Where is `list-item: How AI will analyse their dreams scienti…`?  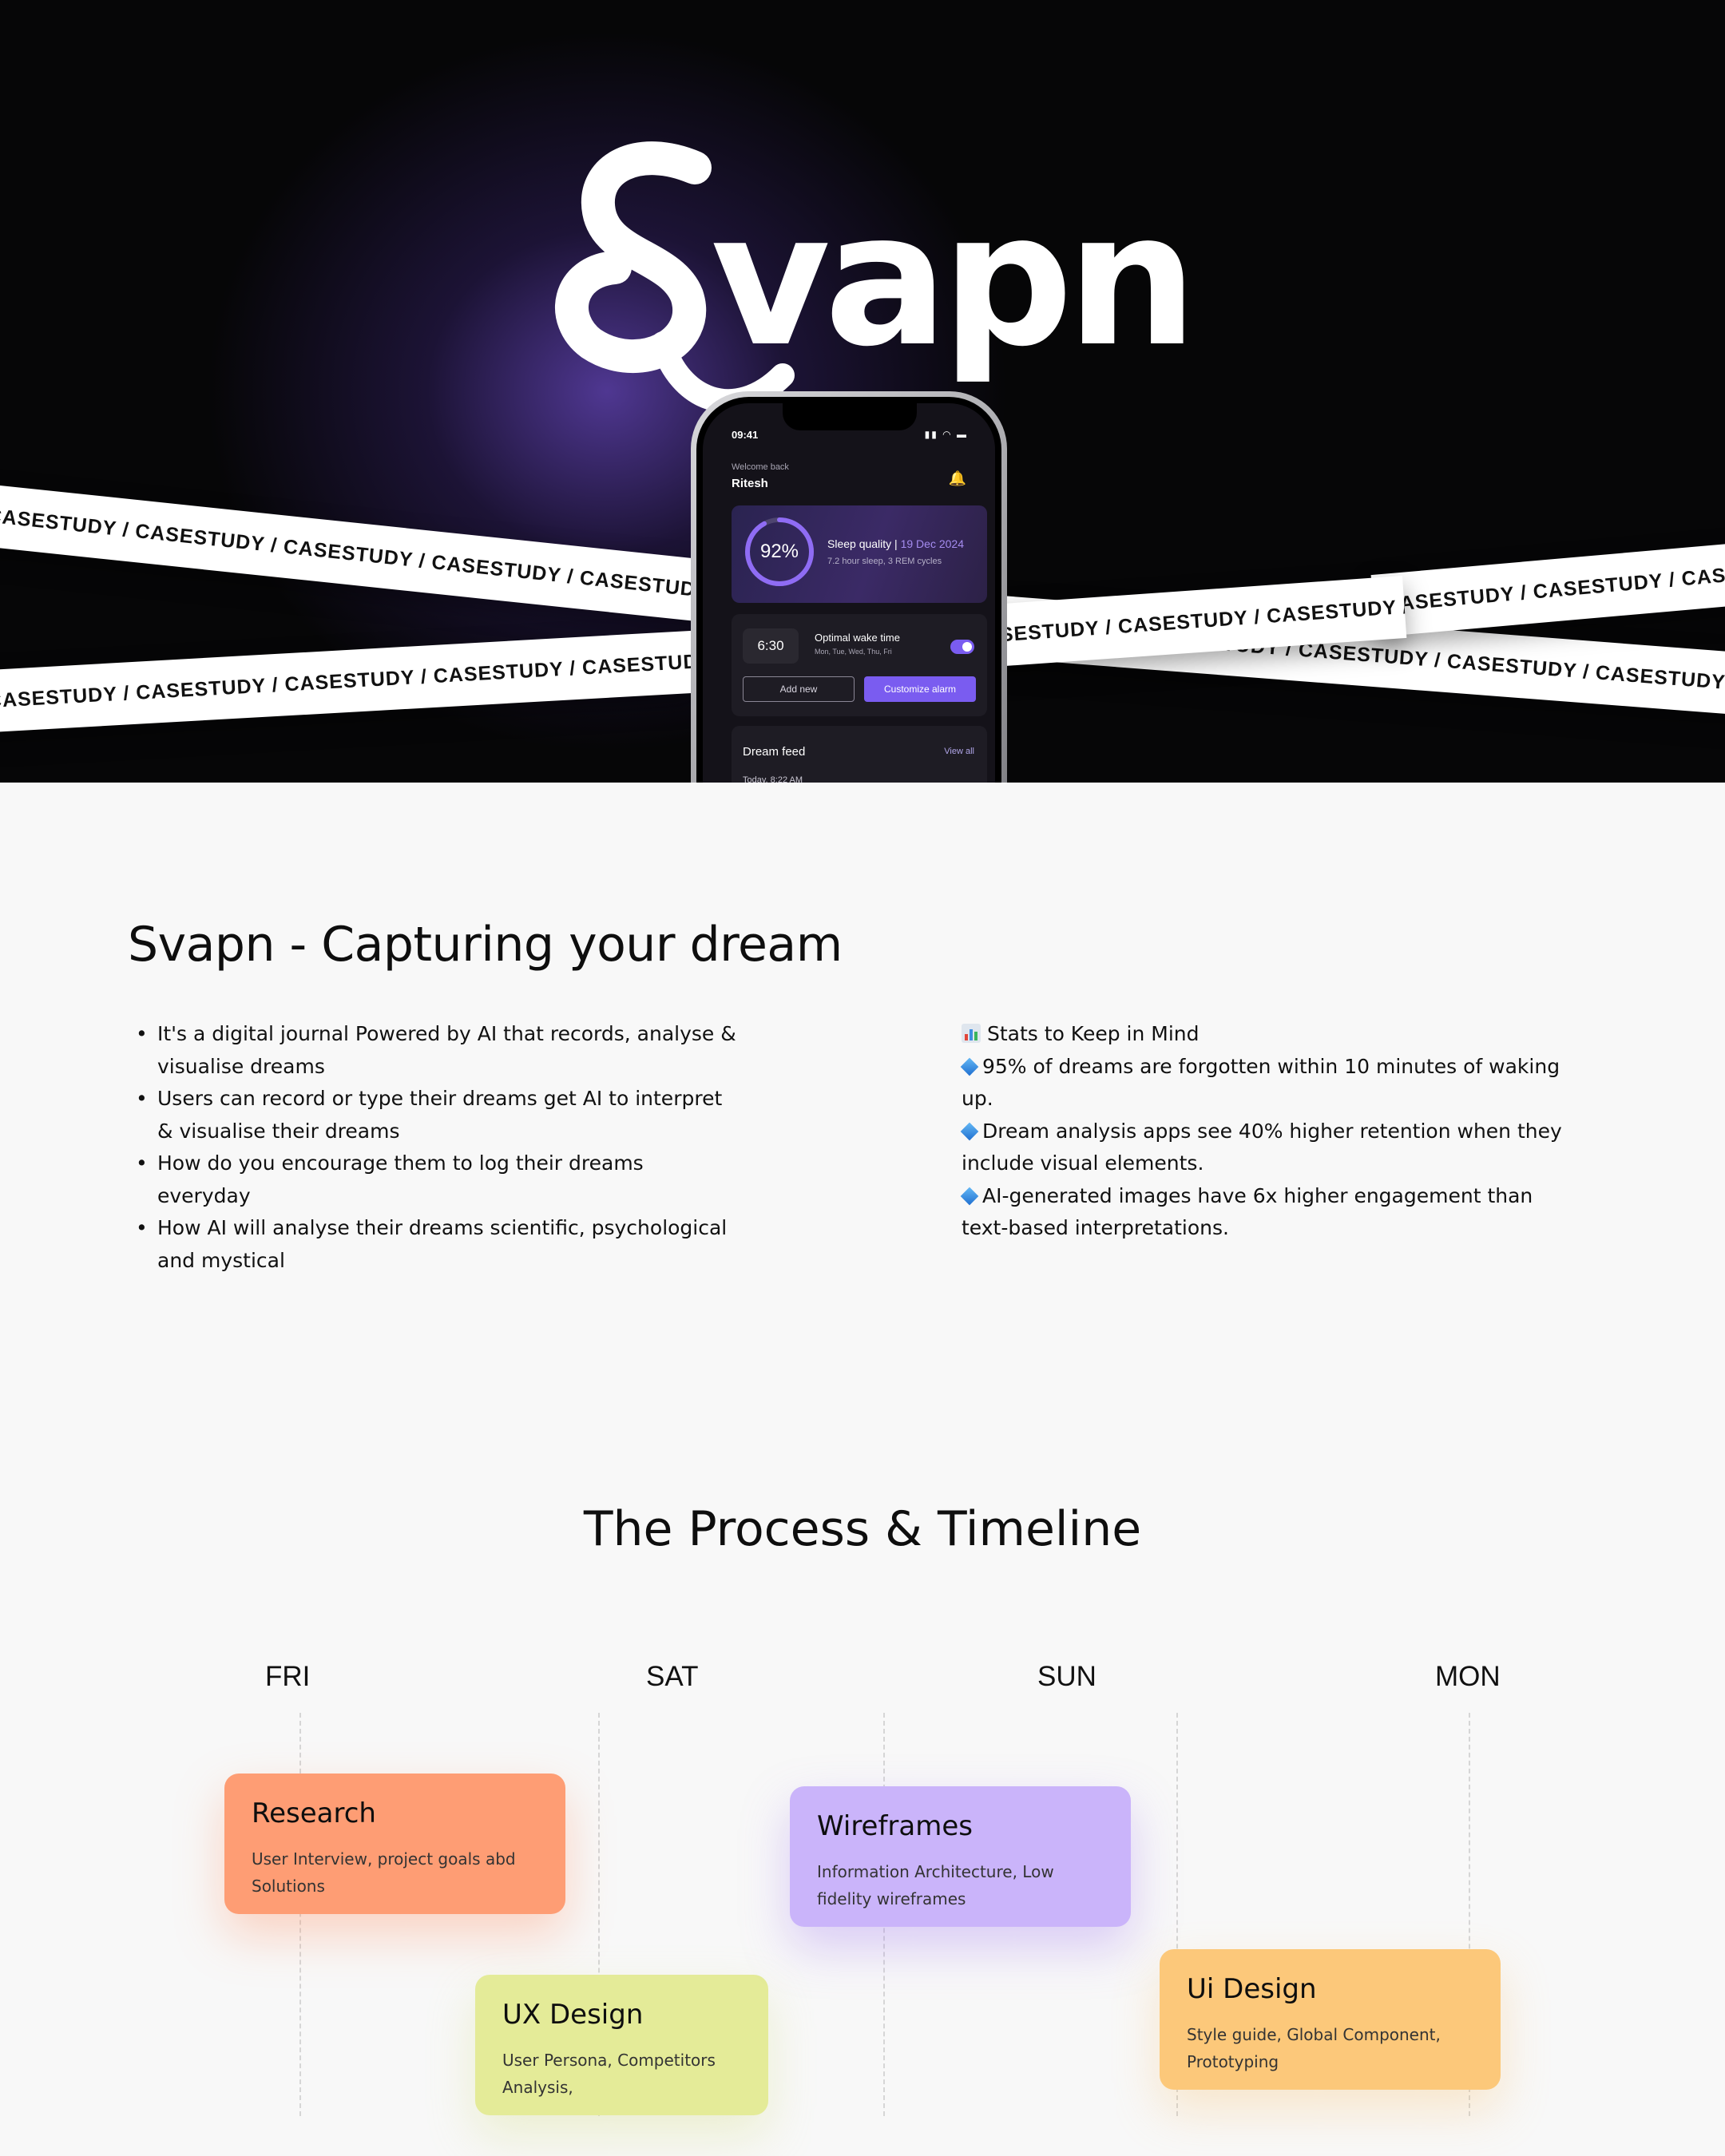 list-item: How AI will analyse their dreams scienti… is located at coordinates (440, 1244).